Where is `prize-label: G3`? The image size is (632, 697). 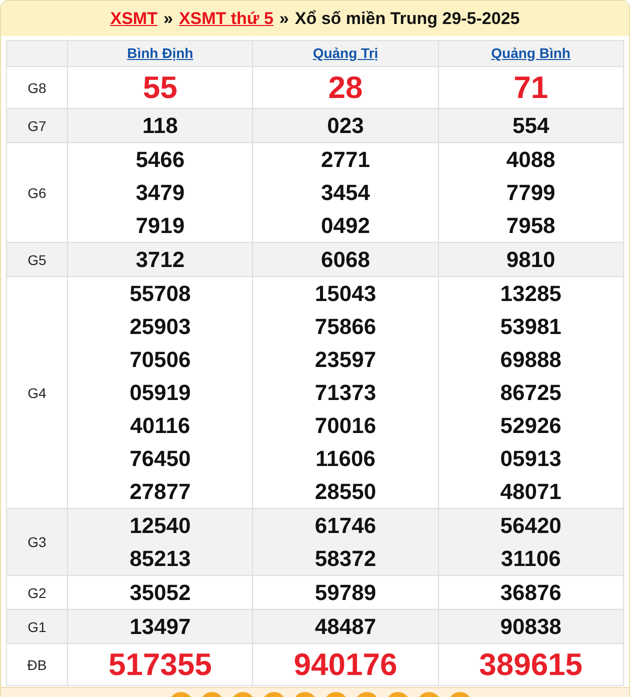 prize-label: G3 is located at coordinates (37, 542).